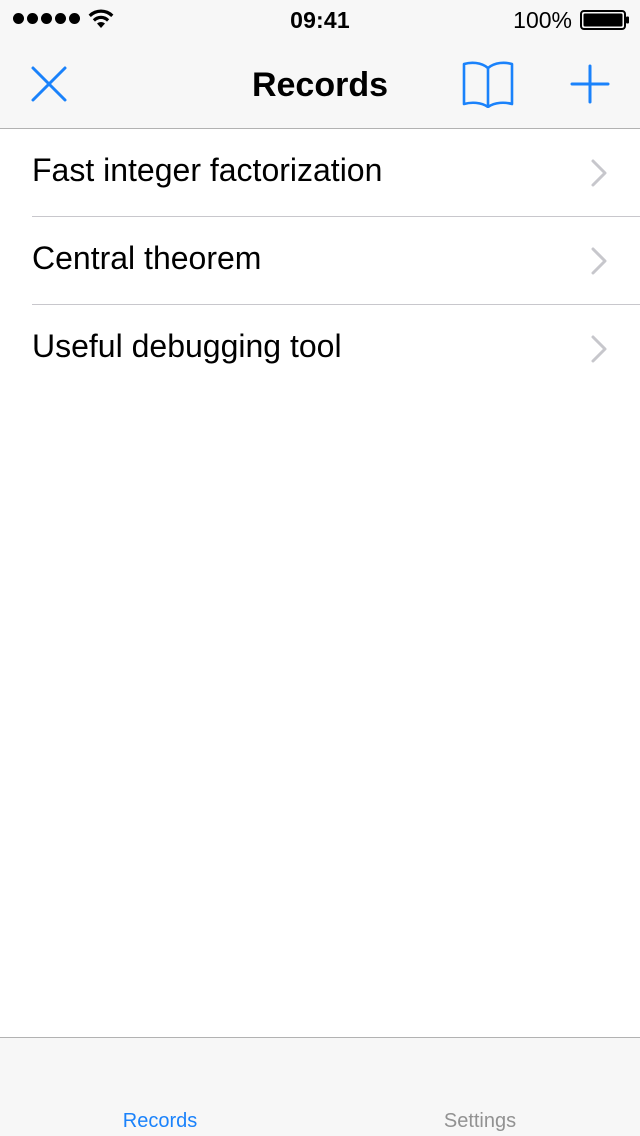  I want to click on list-item-label: Central theorem, so click(147, 258).